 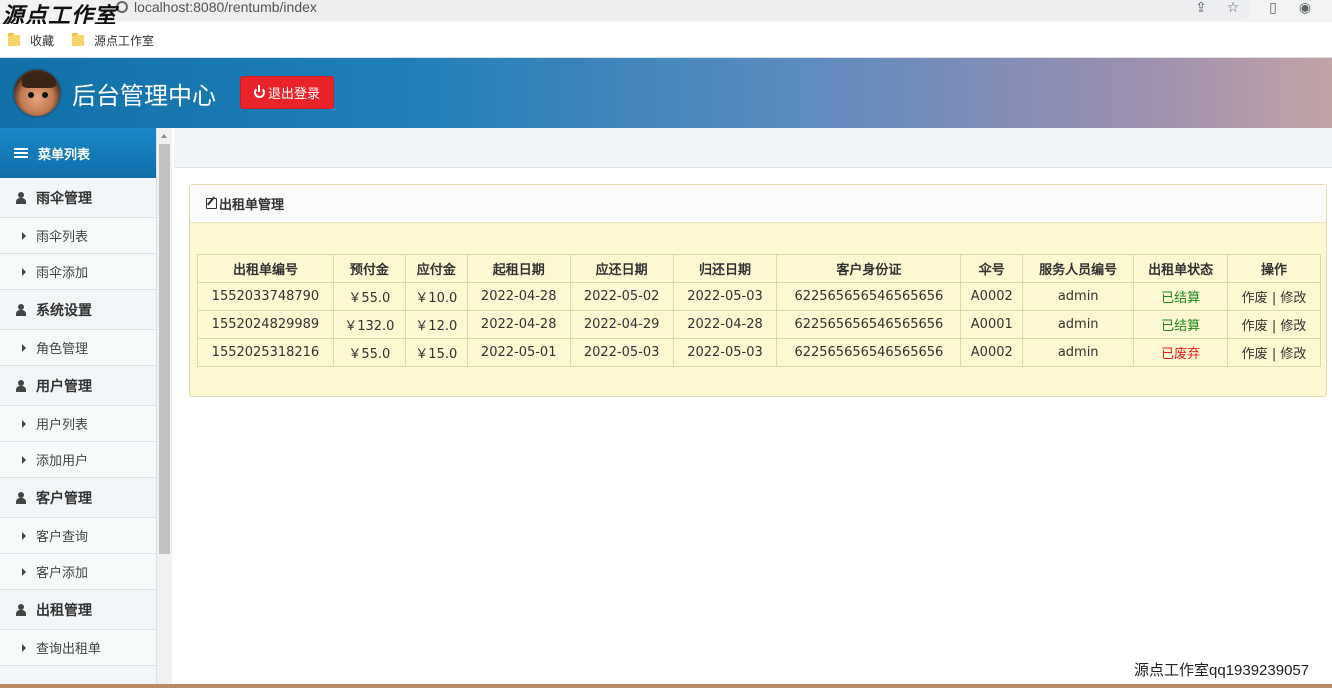 I want to click on col-header: 出租单状态, so click(x=1181, y=268).